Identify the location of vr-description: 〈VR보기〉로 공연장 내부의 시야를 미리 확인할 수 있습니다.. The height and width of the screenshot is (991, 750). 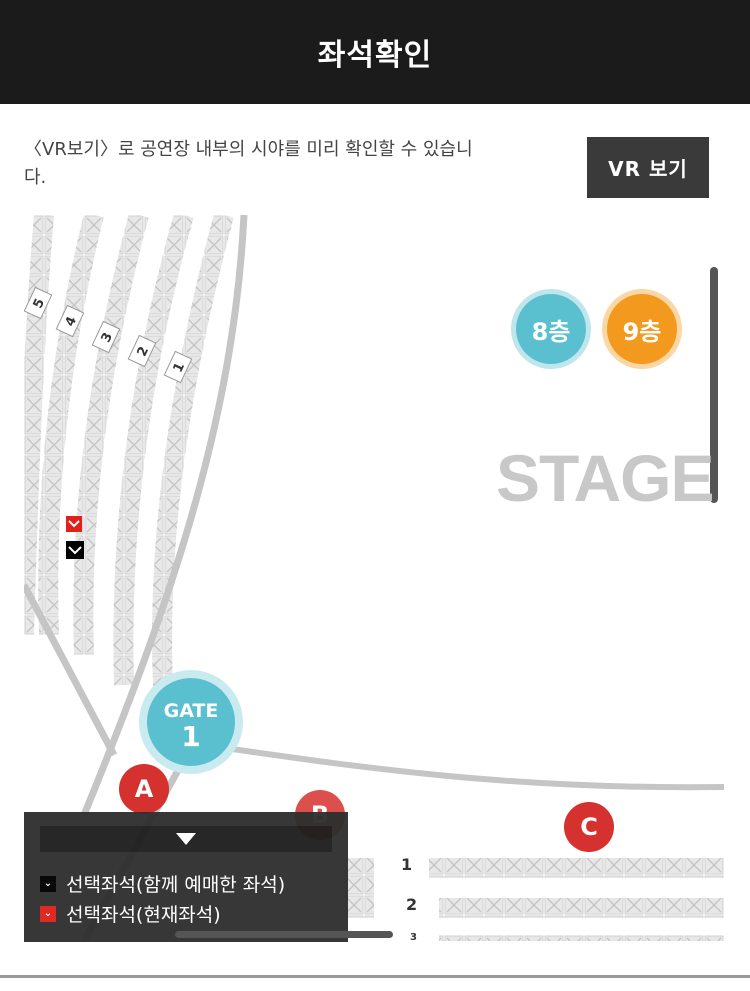
(248, 163).